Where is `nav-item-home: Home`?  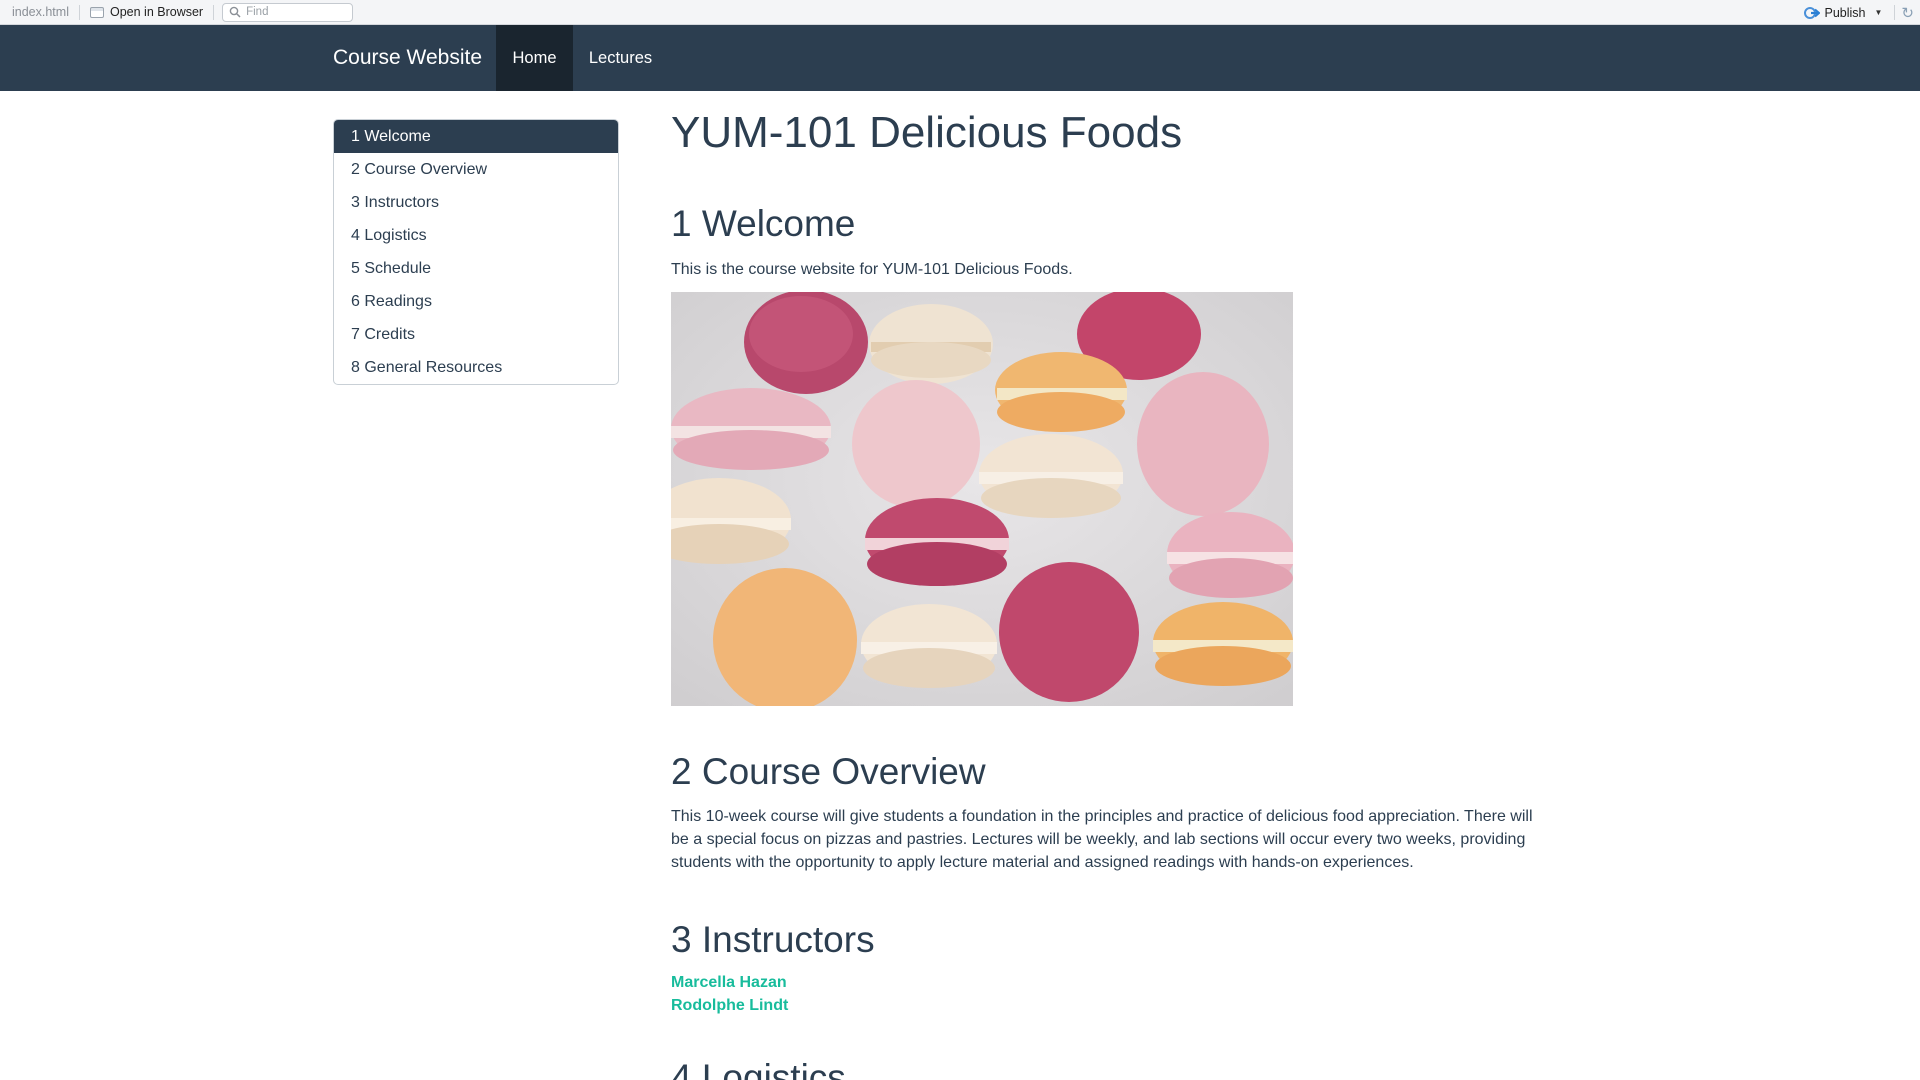
nav-item-home: Home is located at coordinates (534, 58).